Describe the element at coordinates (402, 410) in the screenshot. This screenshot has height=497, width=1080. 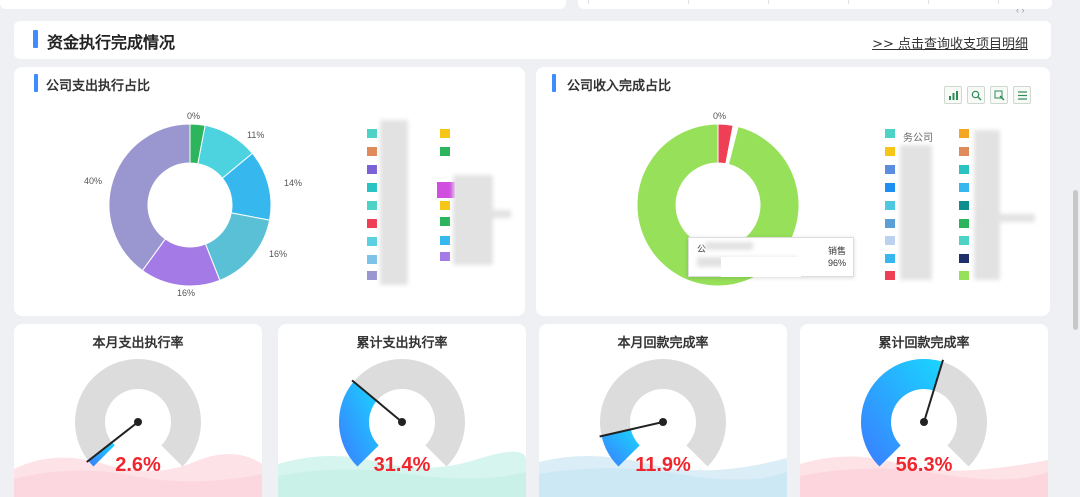
I see `gauge-card-cumulative-expense: 累计支出执行率 31.4%` at that location.